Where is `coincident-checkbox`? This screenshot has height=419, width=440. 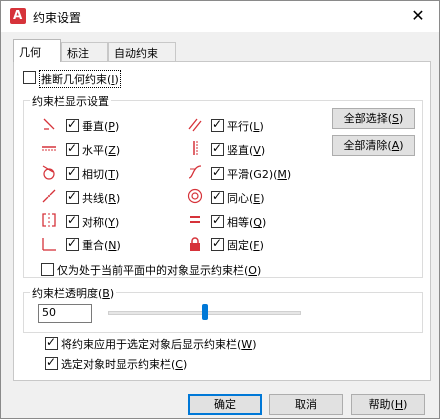 coincident-checkbox is located at coordinates (72, 243).